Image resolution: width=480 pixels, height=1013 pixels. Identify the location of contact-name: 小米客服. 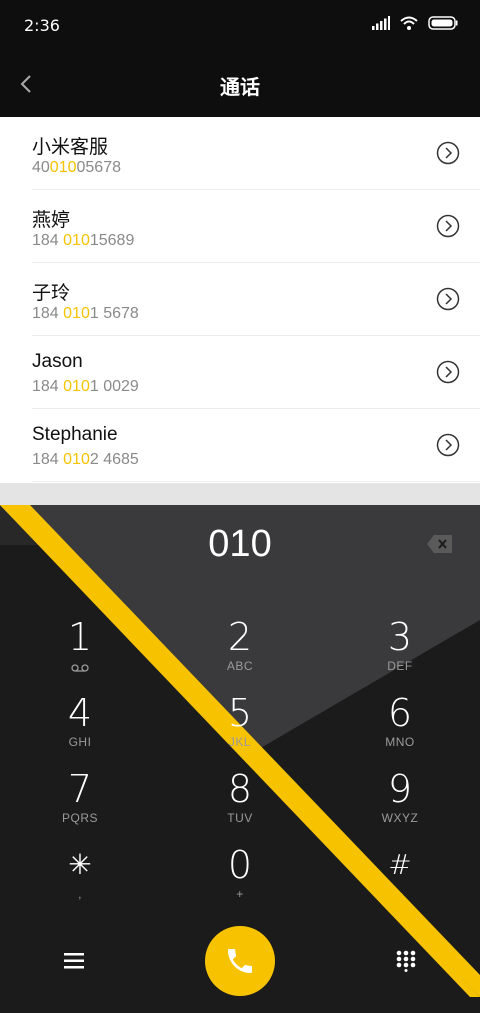
(70, 147).